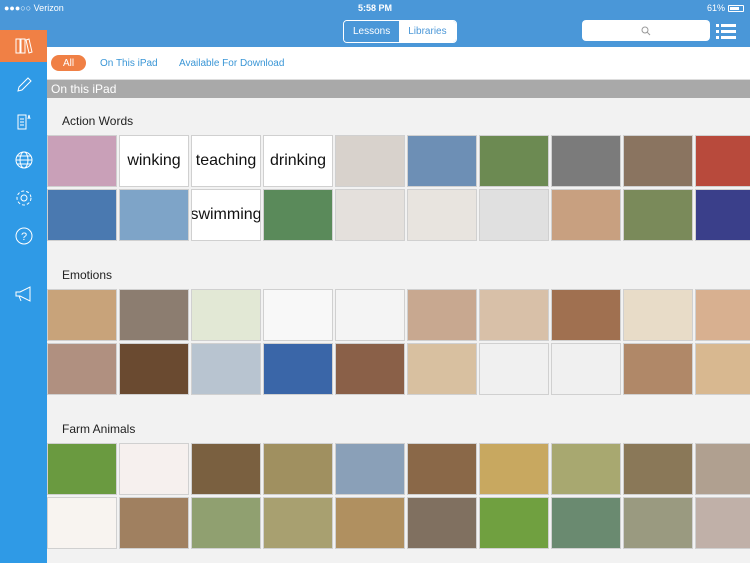 This screenshot has height=563, width=750. I want to click on globe-icon, so click(23, 160).